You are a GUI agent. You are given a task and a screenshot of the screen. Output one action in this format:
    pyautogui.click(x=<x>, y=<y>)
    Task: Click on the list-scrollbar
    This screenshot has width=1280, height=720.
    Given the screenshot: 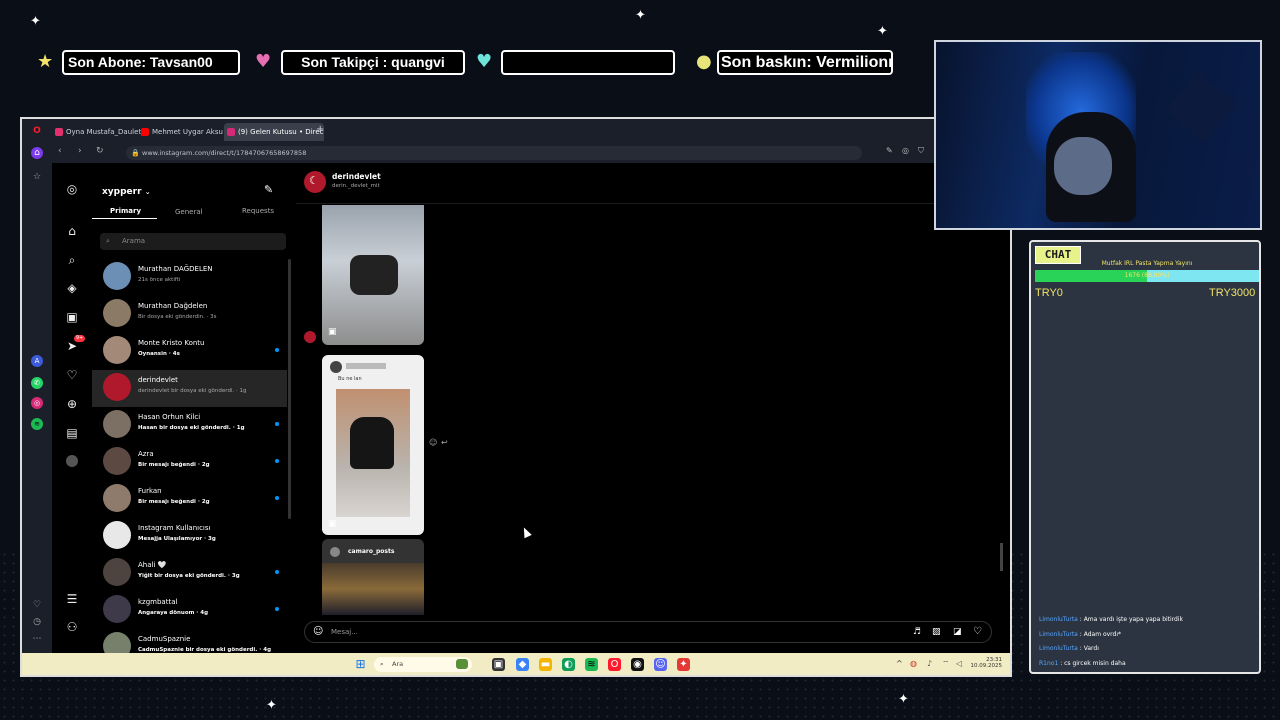 What is the action you would take?
    pyautogui.click(x=289, y=389)
    